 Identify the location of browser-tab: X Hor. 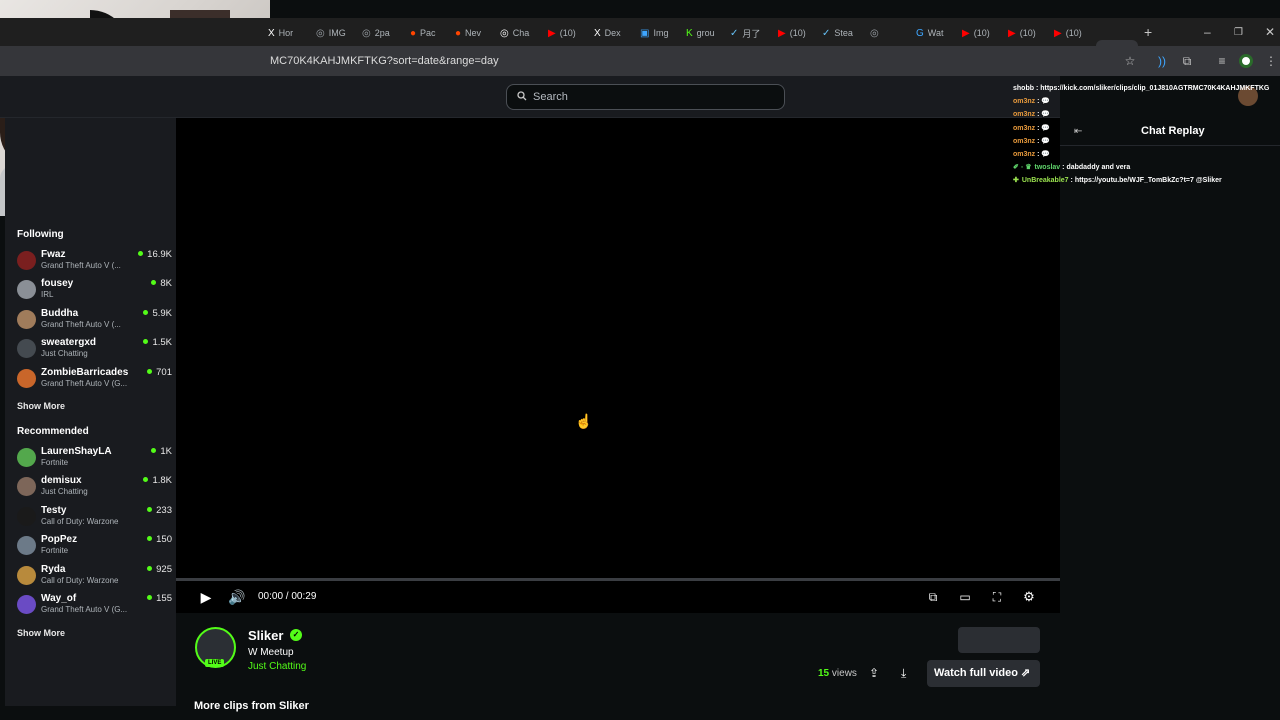
(280, 33).